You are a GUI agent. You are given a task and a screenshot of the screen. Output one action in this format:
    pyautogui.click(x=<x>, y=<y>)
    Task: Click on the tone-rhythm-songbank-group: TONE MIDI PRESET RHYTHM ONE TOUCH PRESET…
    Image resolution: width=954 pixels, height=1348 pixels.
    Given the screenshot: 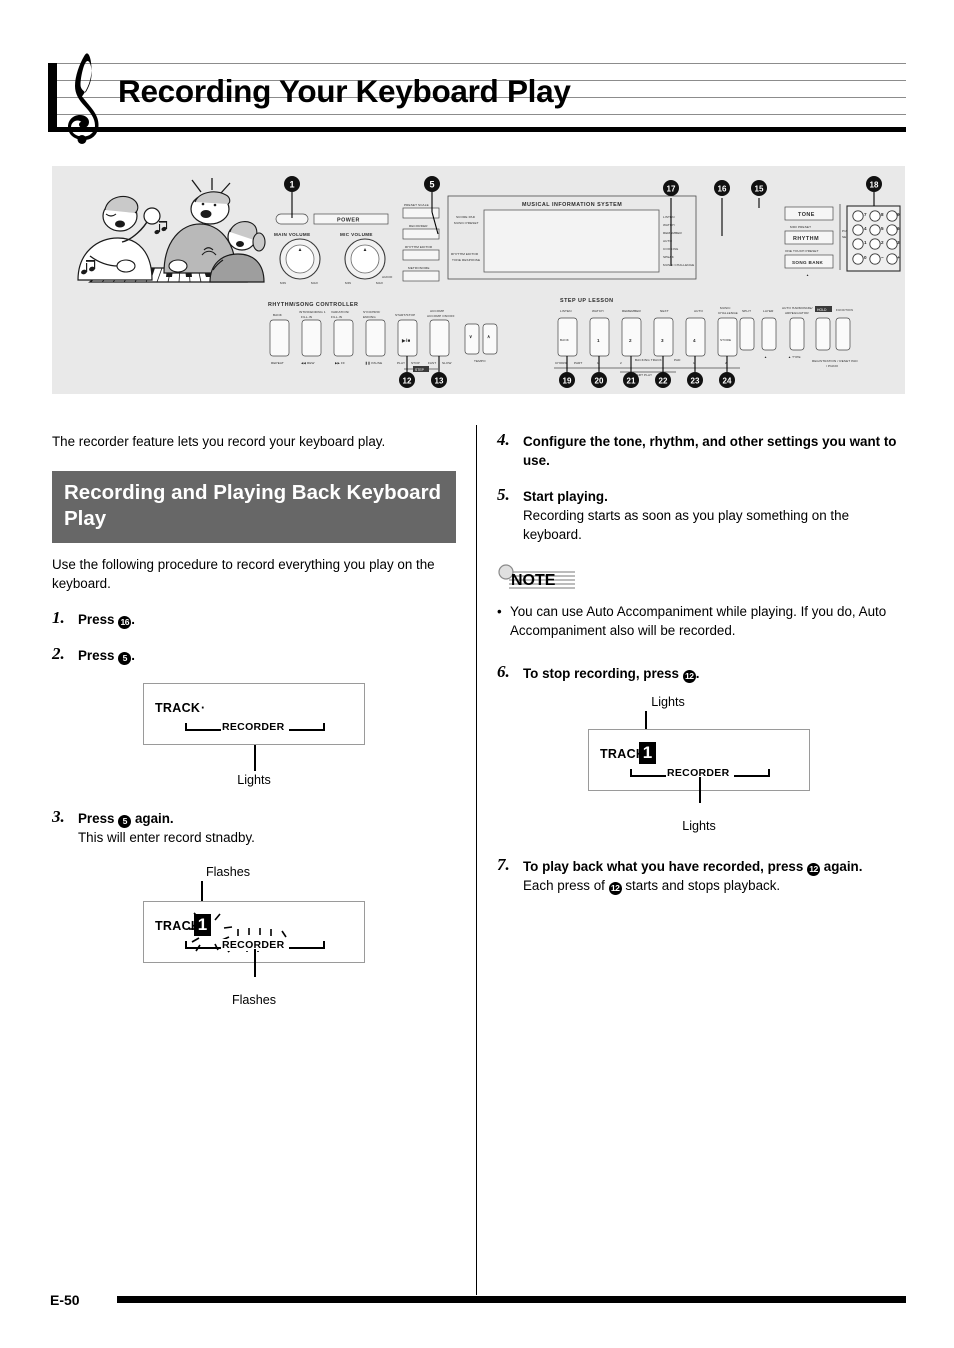 What is the action you would take?
    pyautogui.click(x=820, y=240)
    